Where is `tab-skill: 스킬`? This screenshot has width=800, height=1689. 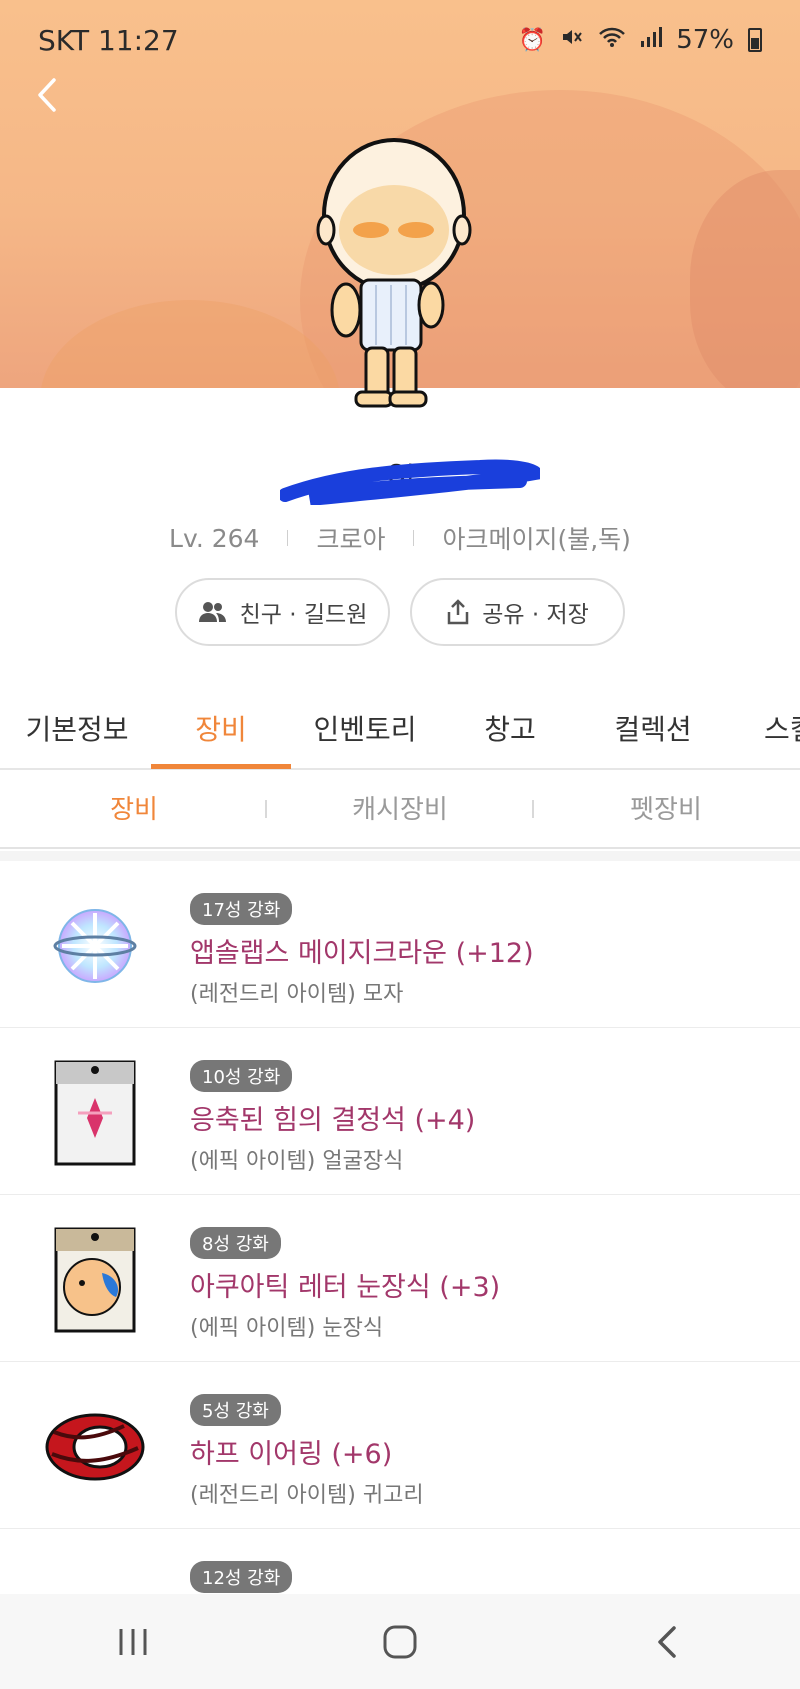
tab-skill: 스킬 is located at coordinates (782, 724).